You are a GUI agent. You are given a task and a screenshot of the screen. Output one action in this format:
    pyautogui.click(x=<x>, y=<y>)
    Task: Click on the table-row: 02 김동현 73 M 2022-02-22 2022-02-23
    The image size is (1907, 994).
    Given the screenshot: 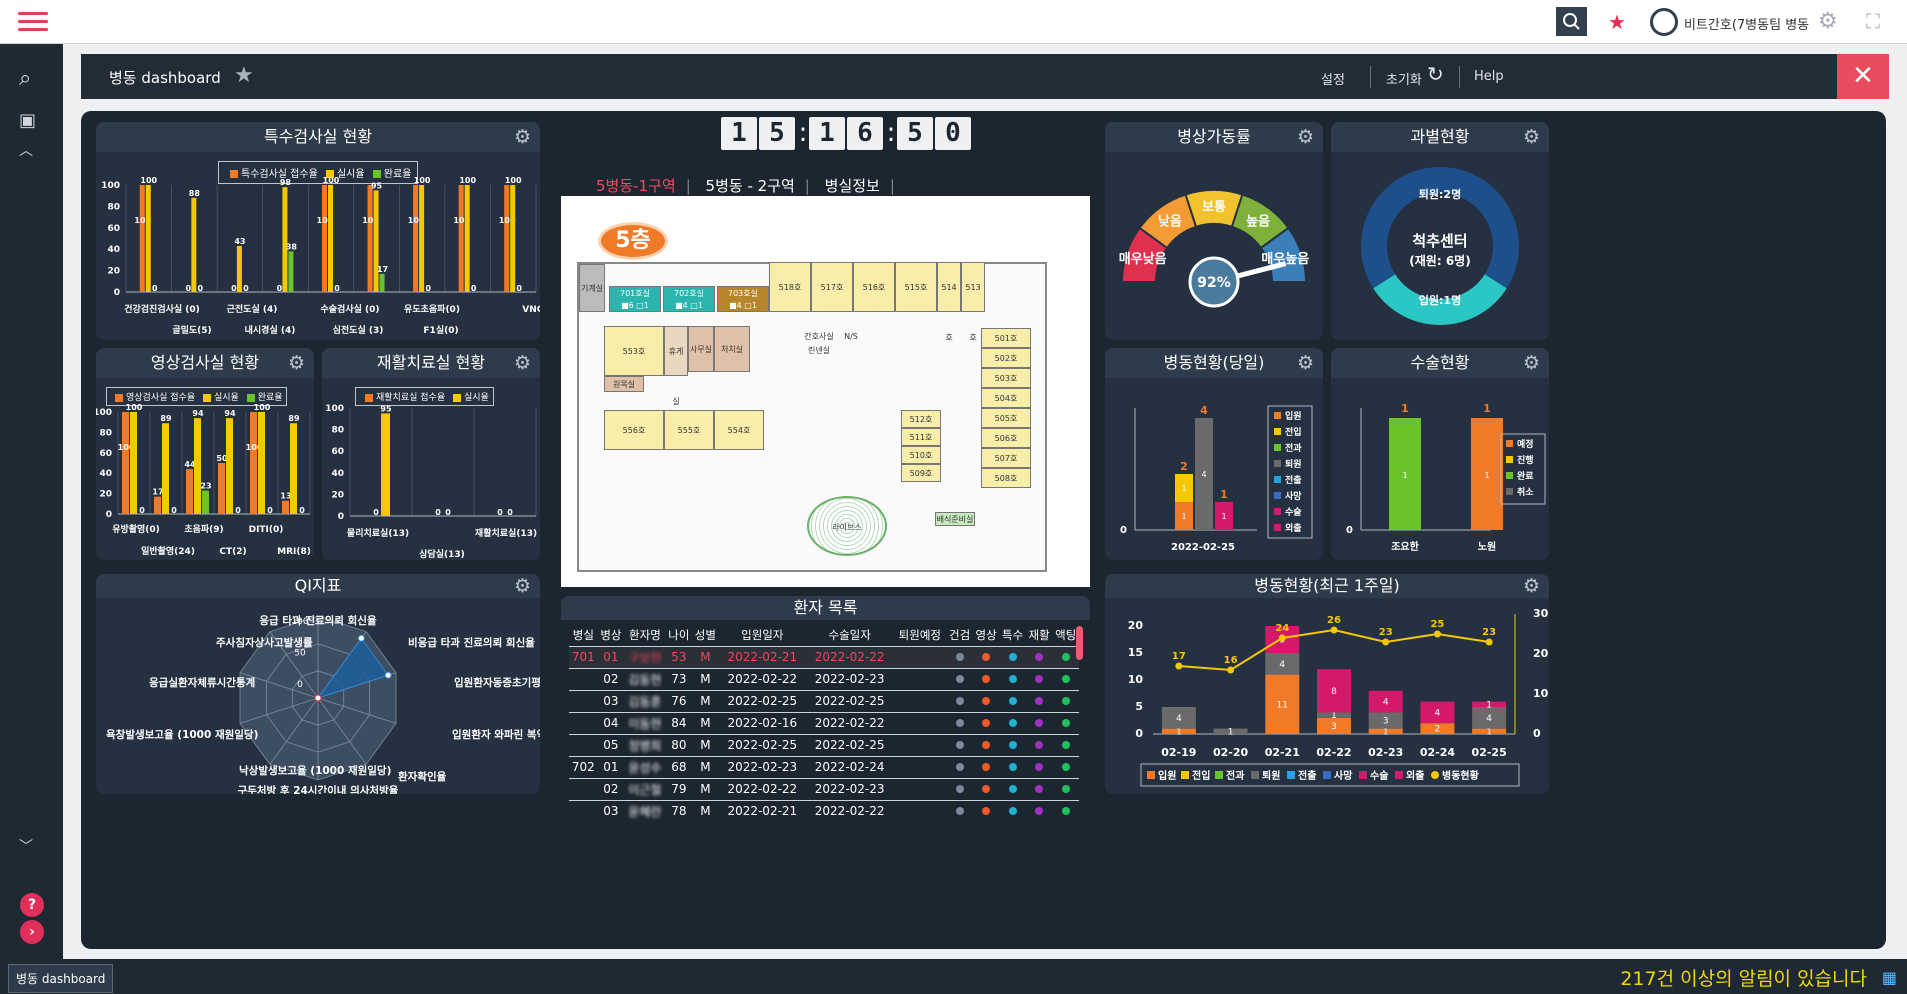 What is the action you would take?
    pyautogui.click(x=824, y=678)
    